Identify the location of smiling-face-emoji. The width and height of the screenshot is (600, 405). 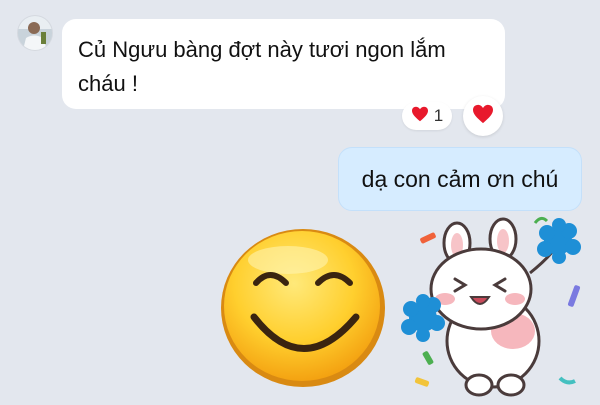
(303, 310).